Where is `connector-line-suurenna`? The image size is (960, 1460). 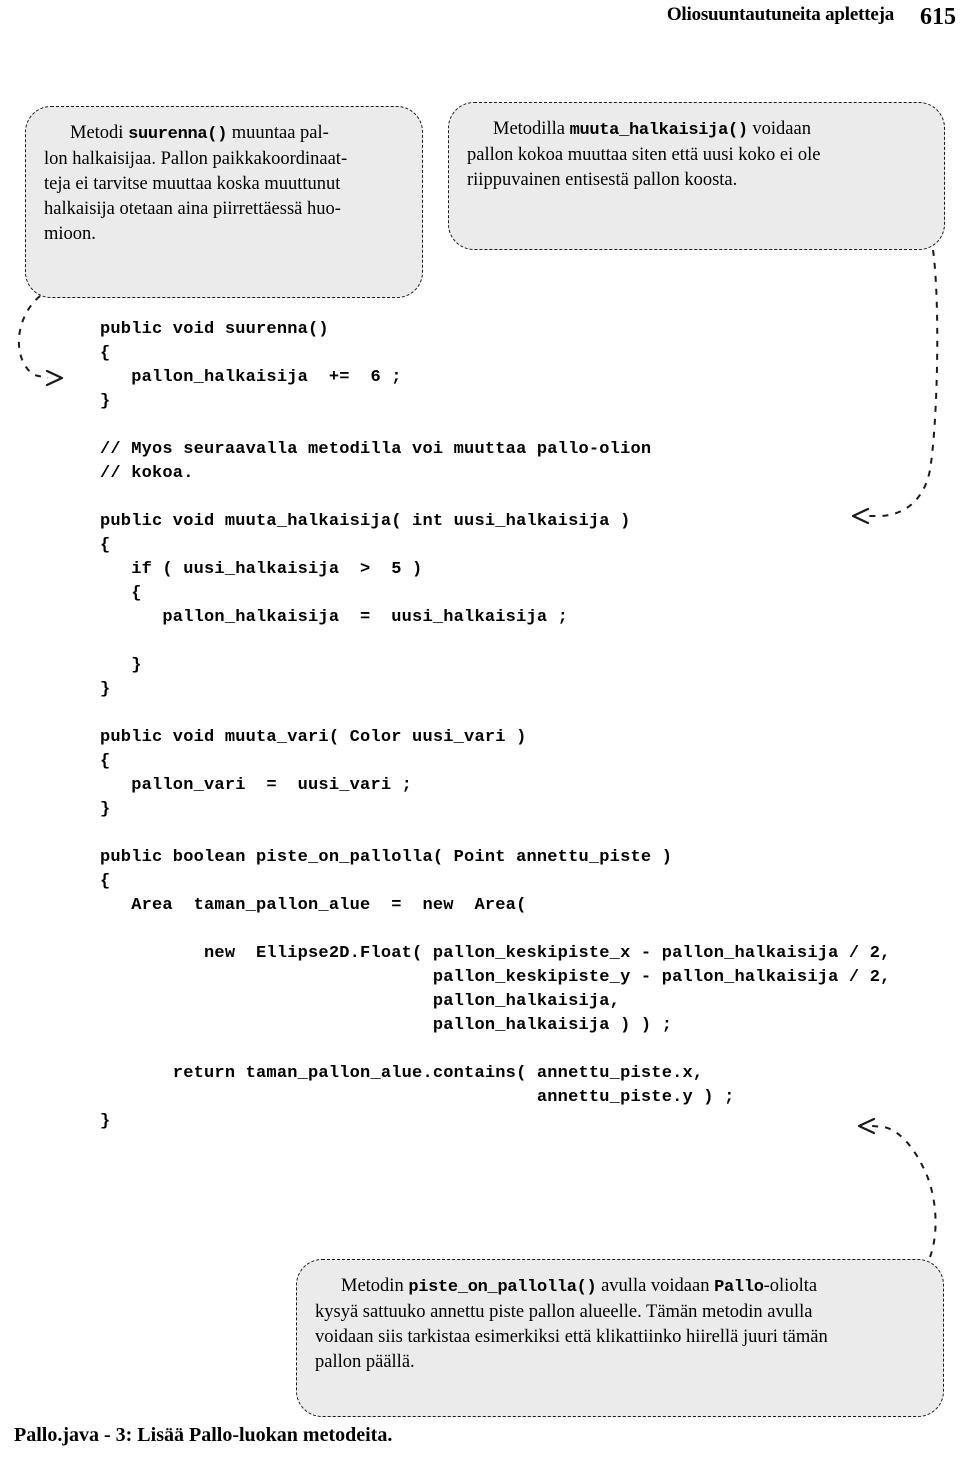
connector-line-suurenna is located at coordinates (33, 337).